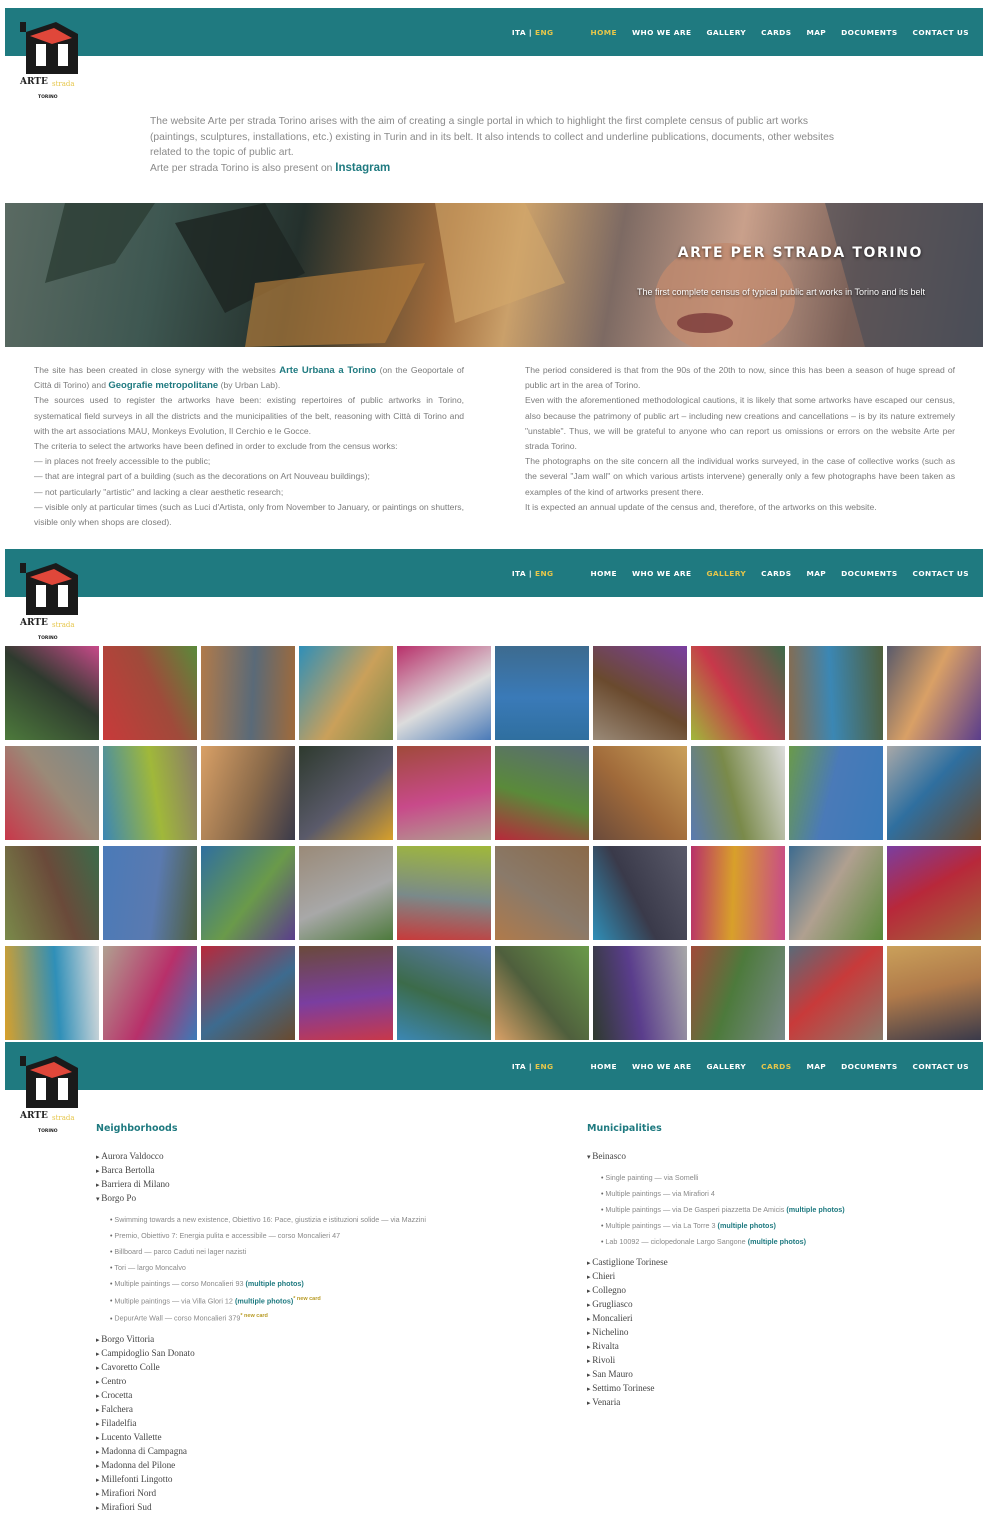  I want to click on list-item: Crocetta, so click(261, 1396).